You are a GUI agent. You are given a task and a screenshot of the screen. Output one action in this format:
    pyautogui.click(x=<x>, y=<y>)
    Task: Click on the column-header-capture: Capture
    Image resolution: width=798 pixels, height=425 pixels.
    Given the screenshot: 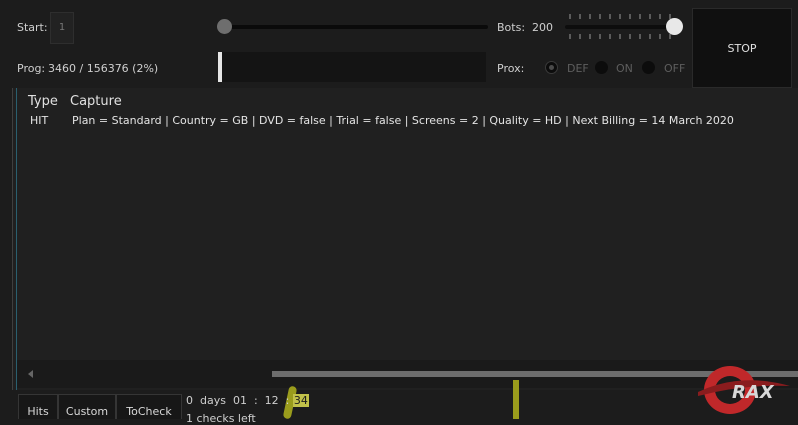 What is the action you would take?
    pyautogui.click(x=96, y=101)
    